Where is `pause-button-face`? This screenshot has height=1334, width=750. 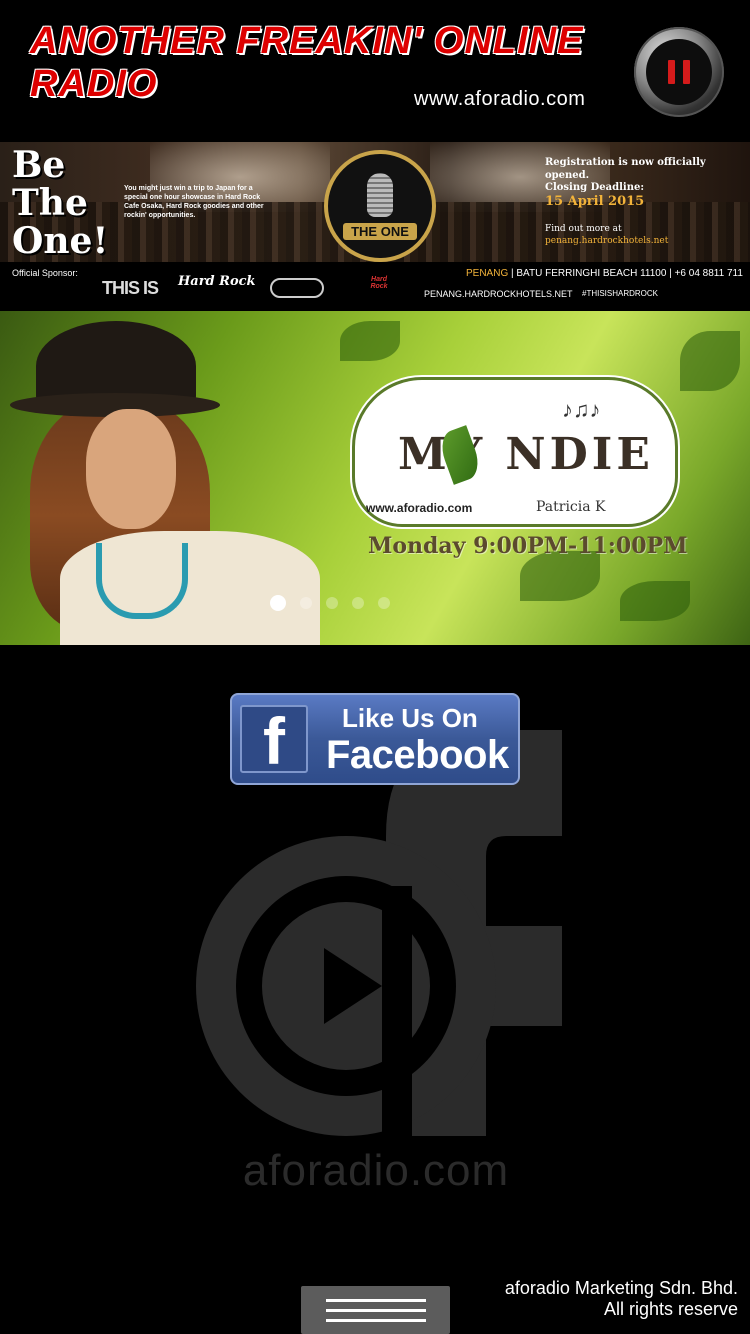
pause-button-face is located at coordinates (679, 72).